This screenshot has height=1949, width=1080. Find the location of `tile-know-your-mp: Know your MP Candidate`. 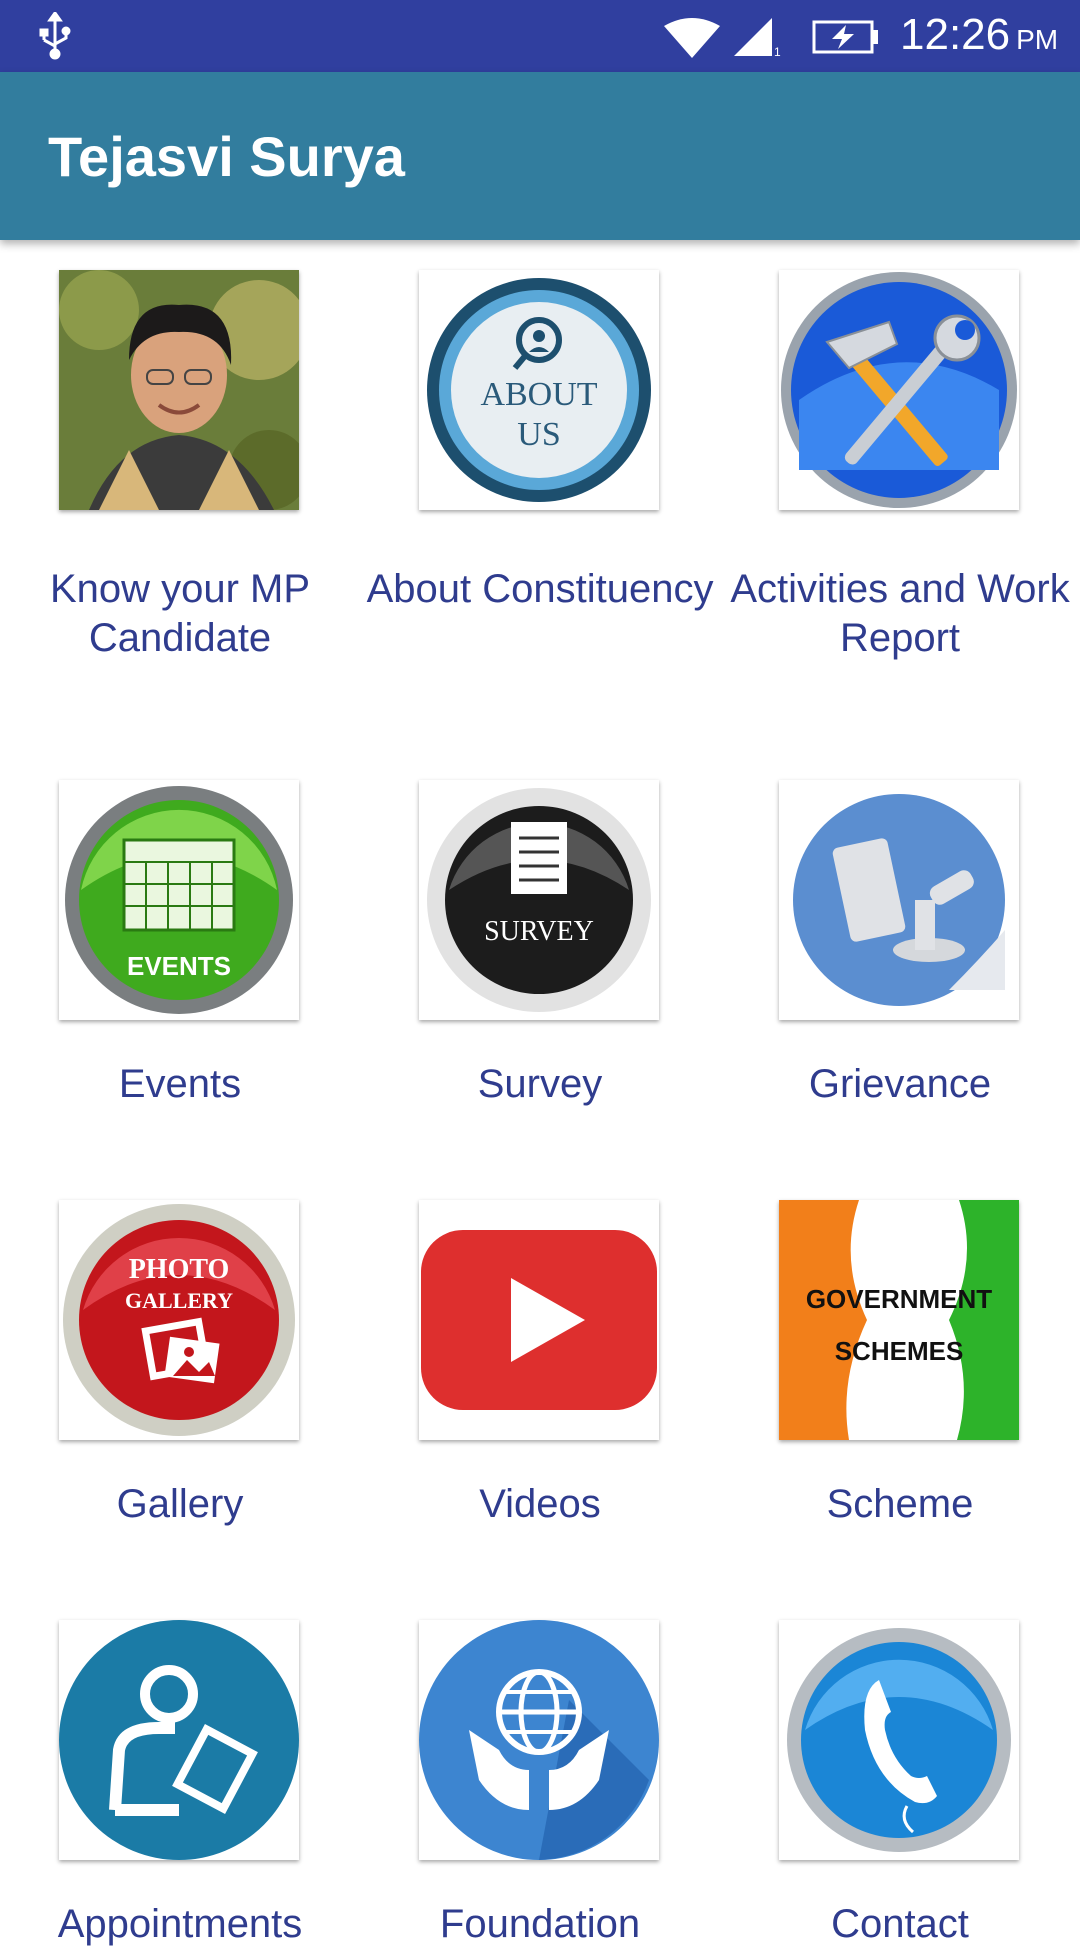

tile-know-your-mp: Know your MP Candidate is located at coordinates (180, 490).